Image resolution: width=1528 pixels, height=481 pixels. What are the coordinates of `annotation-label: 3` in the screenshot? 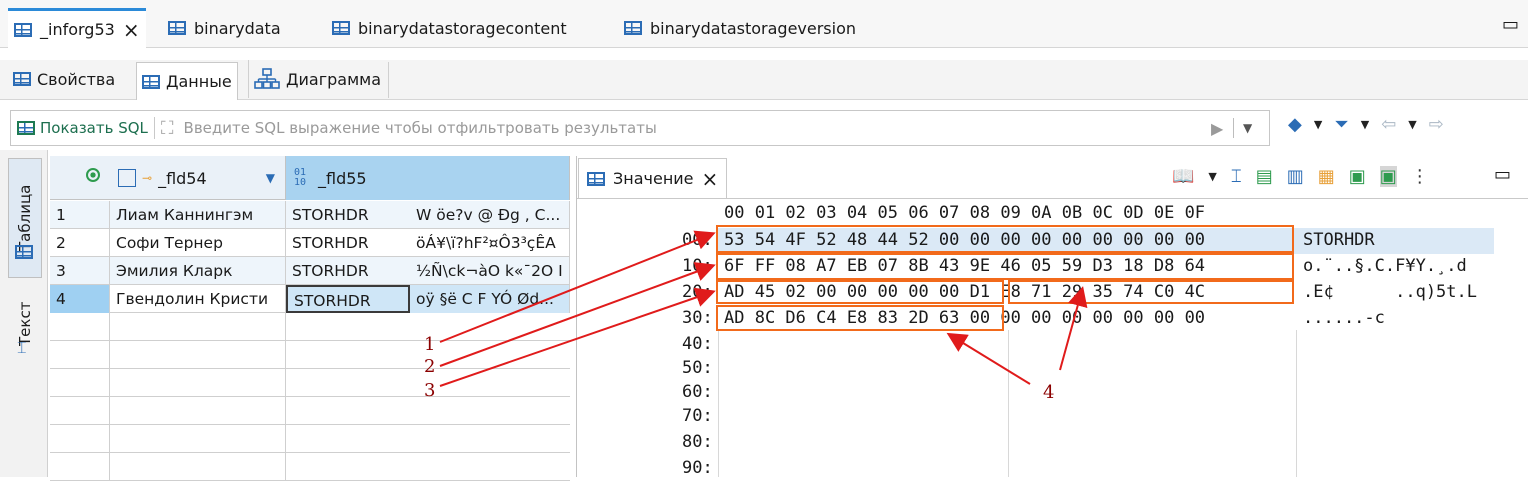 It's located at (430, 390).